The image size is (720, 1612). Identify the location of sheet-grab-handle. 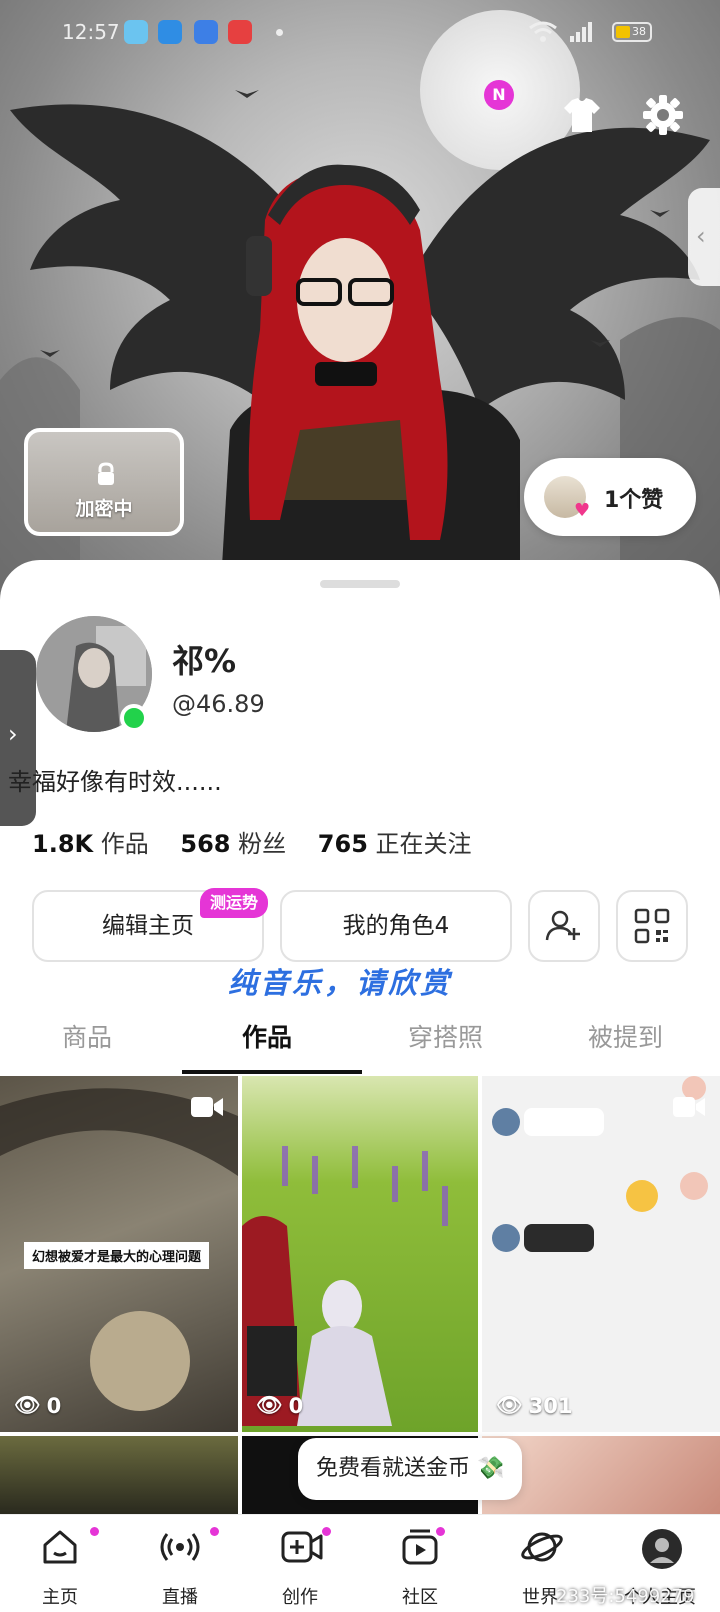
(360, 584).